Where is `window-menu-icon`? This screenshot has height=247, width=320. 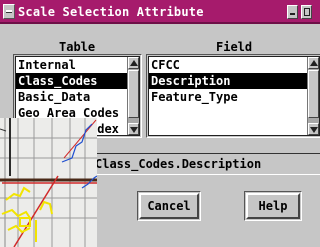
window-menu-icon is located at coordinates (9, 11).